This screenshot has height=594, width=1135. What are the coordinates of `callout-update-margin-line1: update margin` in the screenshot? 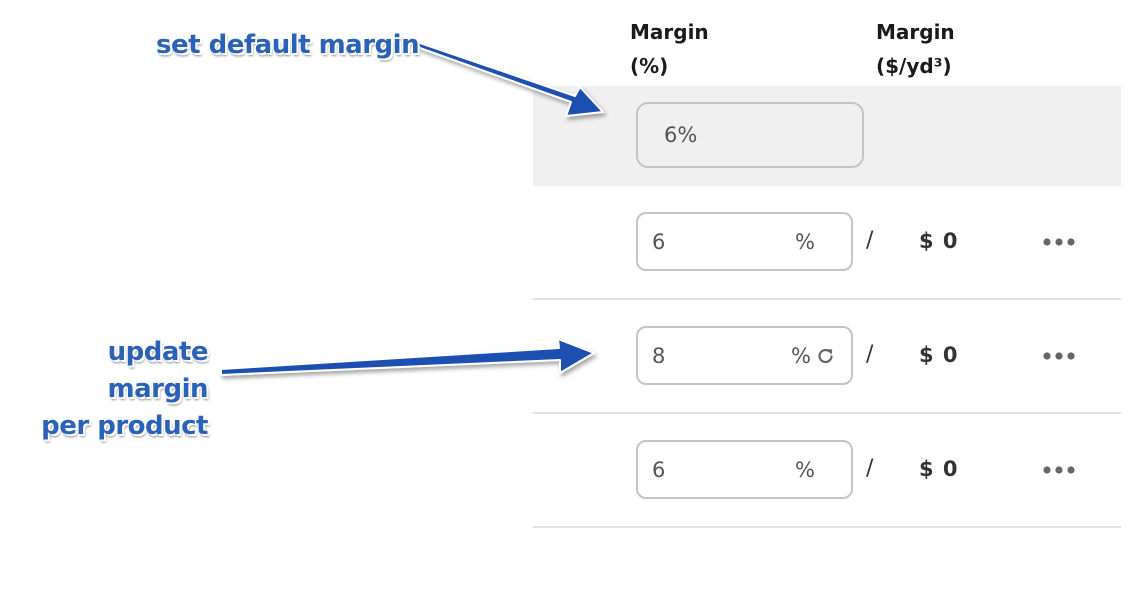 It's located at (158, 370).